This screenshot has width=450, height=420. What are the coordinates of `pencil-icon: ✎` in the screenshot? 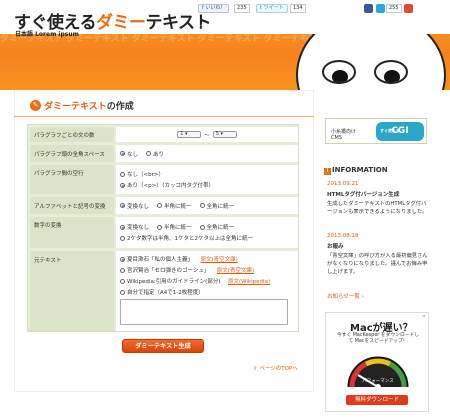 It's located at (35, 105).